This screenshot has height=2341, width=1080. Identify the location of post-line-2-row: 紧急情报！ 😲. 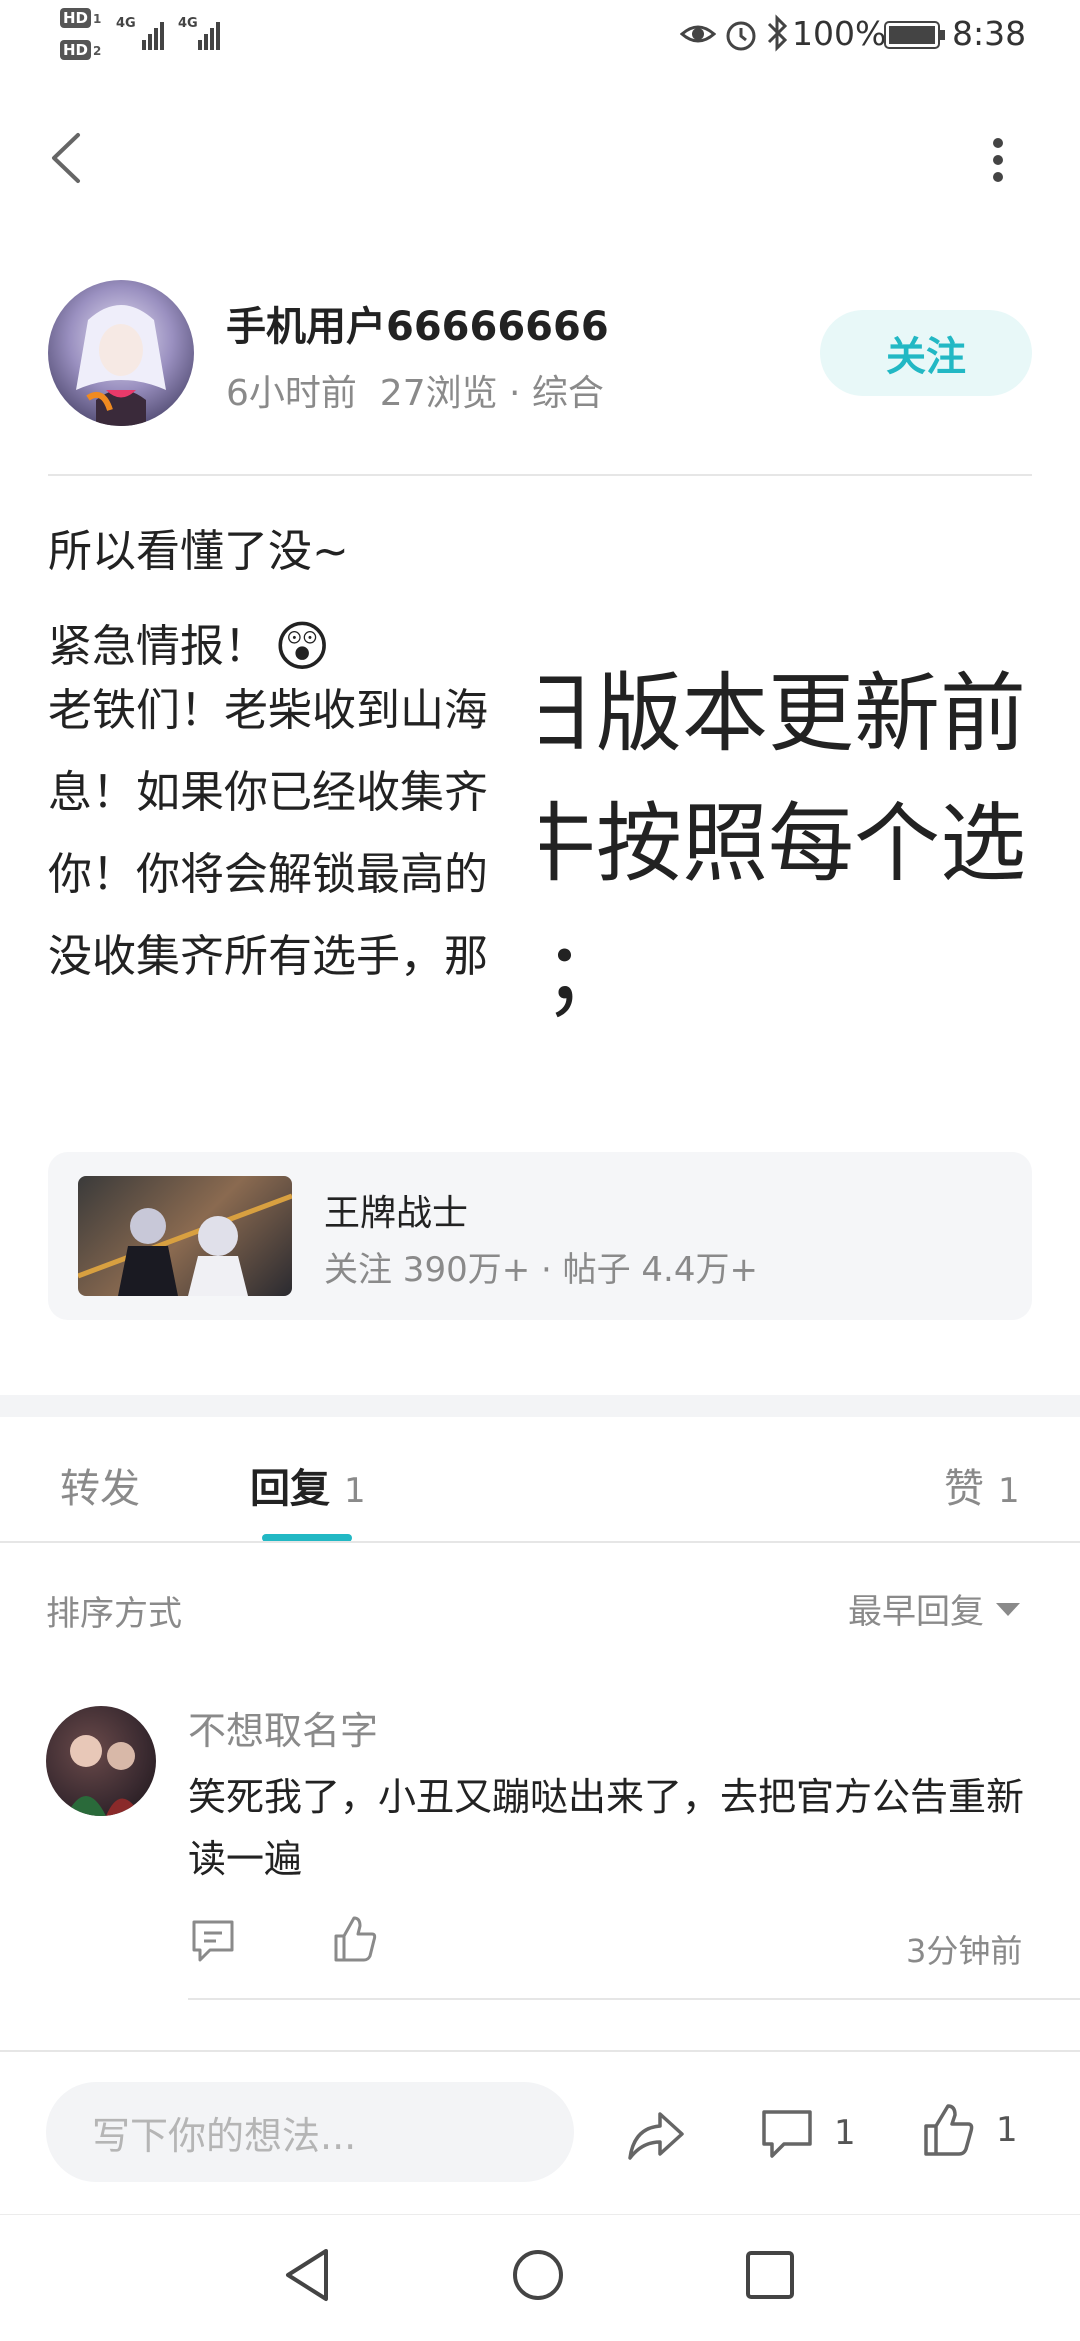
(189, 647).